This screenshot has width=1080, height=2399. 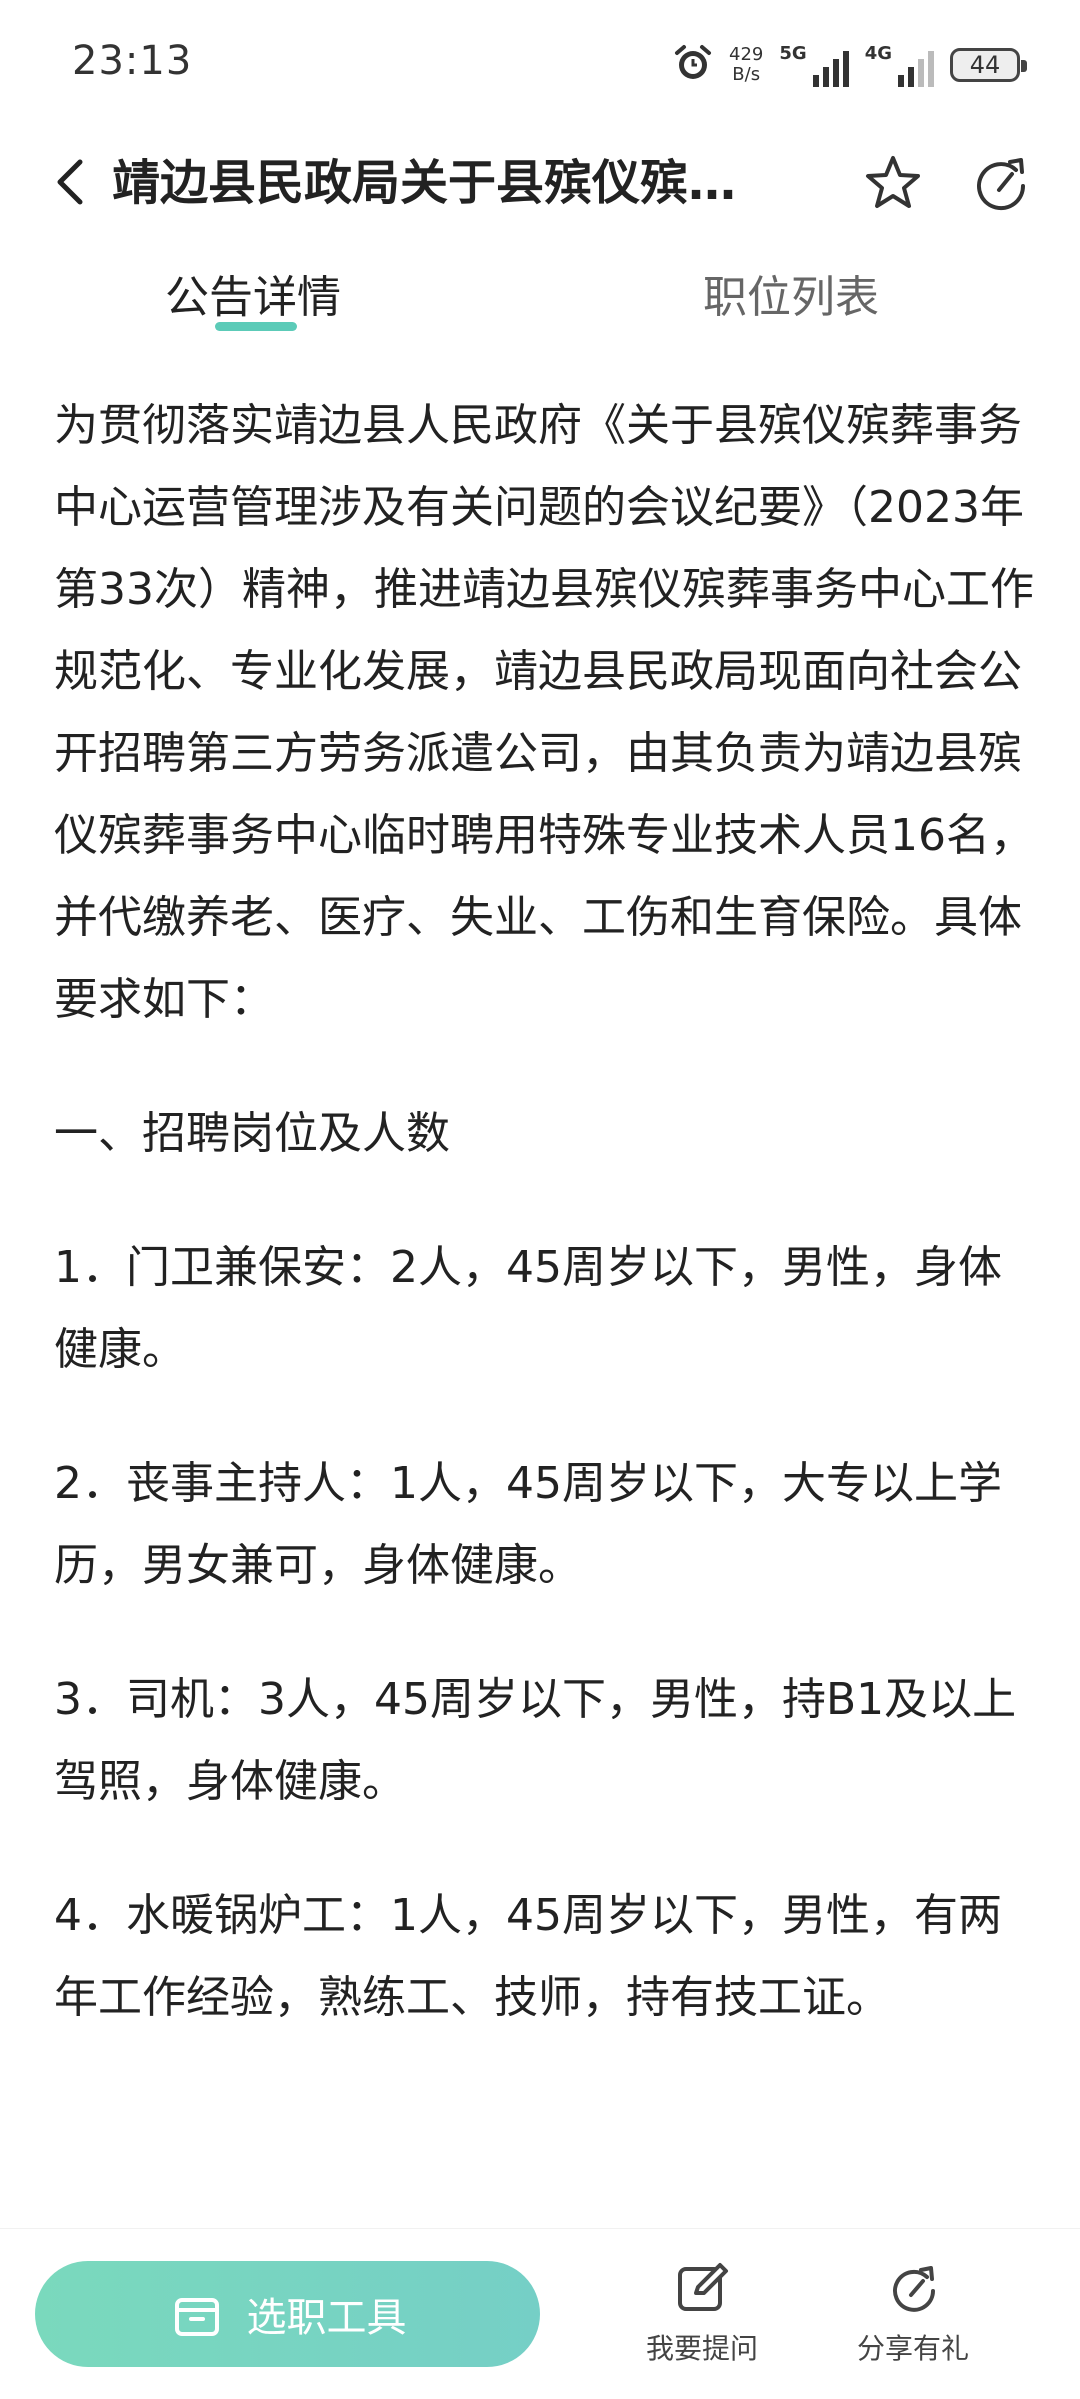 What do you see at coordinates (528, 1524) in the screenshot?
I see `position-item: 2．丧事主持人：1人，45周岁以下，大专以上学历，男女兼可，身体健康。` at bounding box center [528, 1524].